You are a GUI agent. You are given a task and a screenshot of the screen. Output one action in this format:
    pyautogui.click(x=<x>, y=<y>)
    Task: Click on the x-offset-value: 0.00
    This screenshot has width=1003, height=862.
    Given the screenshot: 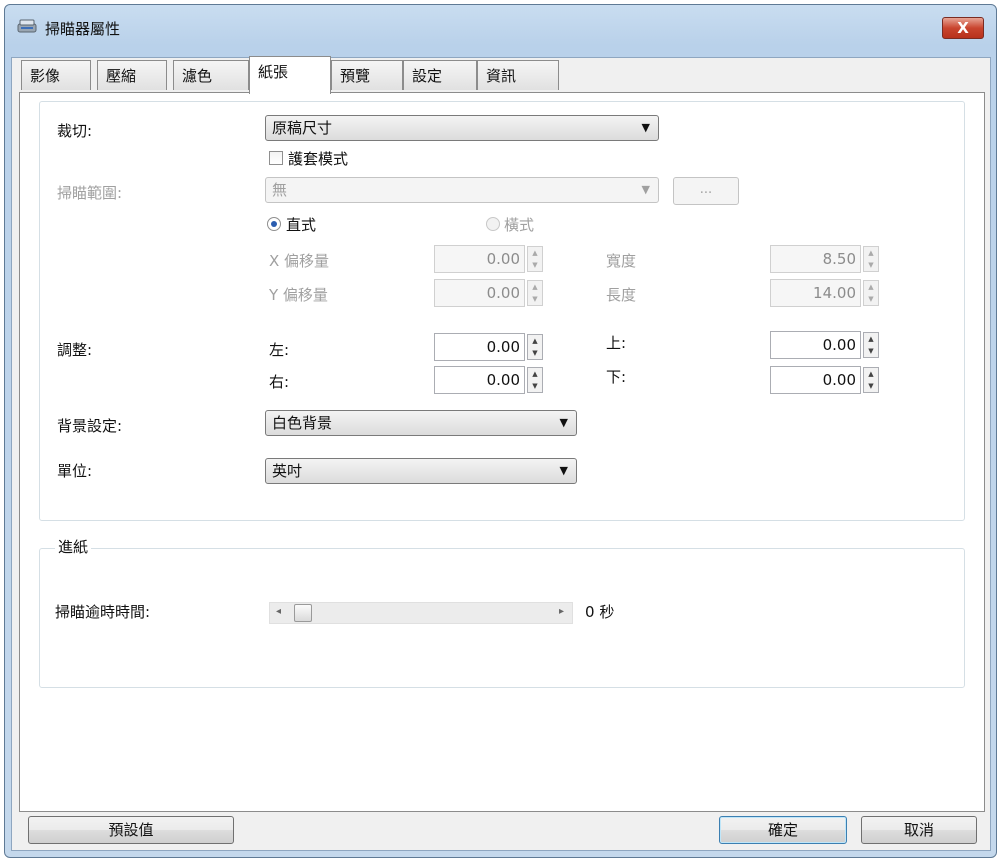 What is the action you would take?
    pyautogui.click(x=479, y=259)
    